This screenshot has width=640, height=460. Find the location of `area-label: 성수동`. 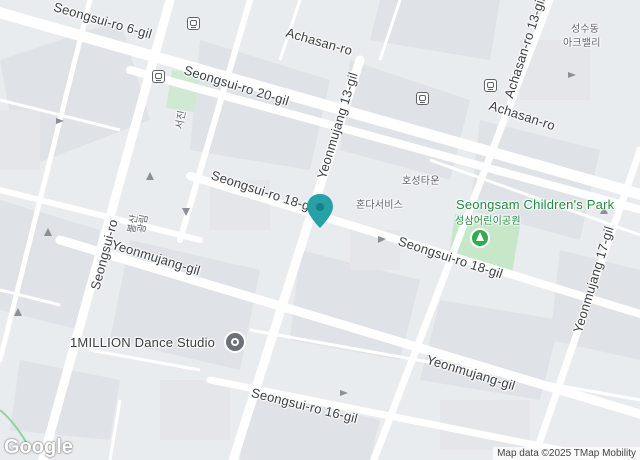

area-label: 성수동 is located at coordinates (585, 29).